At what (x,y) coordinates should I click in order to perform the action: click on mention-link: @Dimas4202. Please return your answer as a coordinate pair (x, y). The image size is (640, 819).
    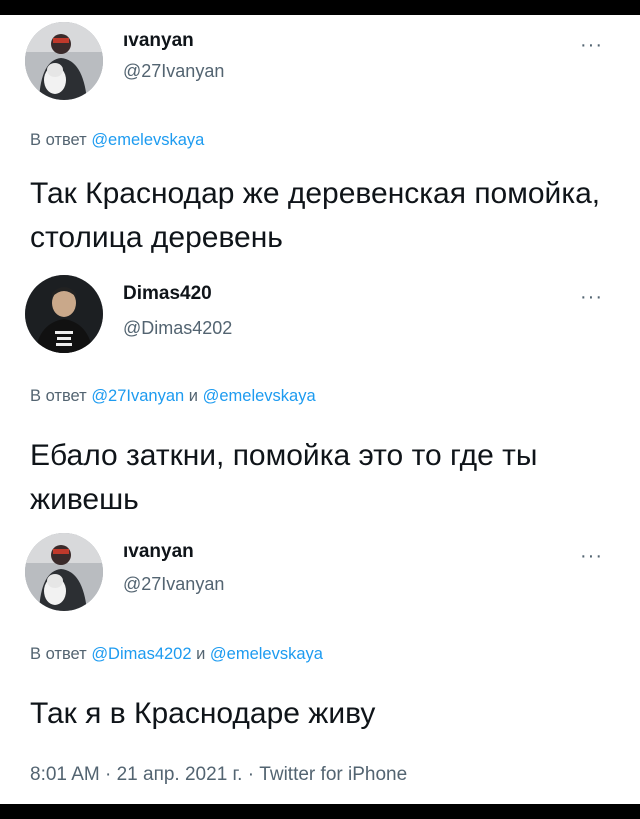
    Looking at the image, I should click on (141, 654).